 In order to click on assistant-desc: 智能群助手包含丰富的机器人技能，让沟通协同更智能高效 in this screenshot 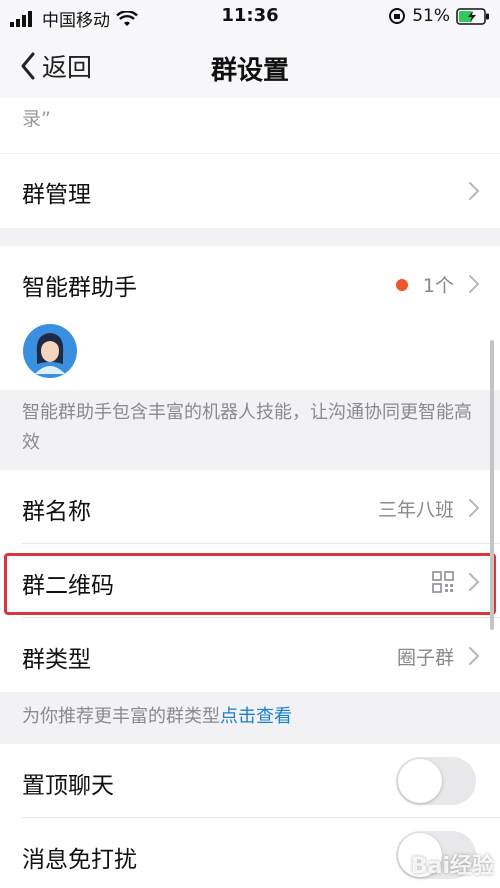, I will do `click(250, 429)`.